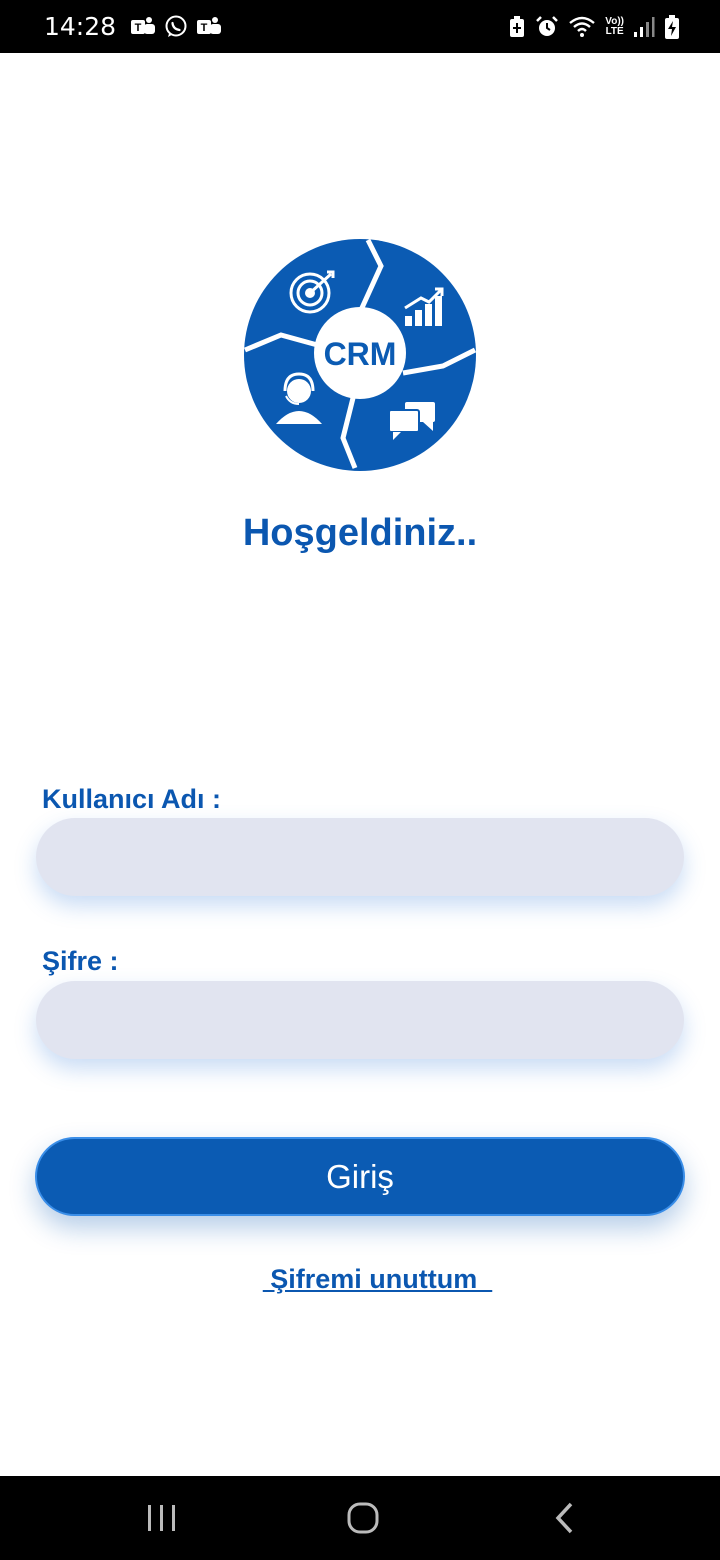 This screenshot has height=1560, width=720. Describe the element at coordinates (614, 31) in the screenshot. I see `volte-bottom: LTE` at that location.